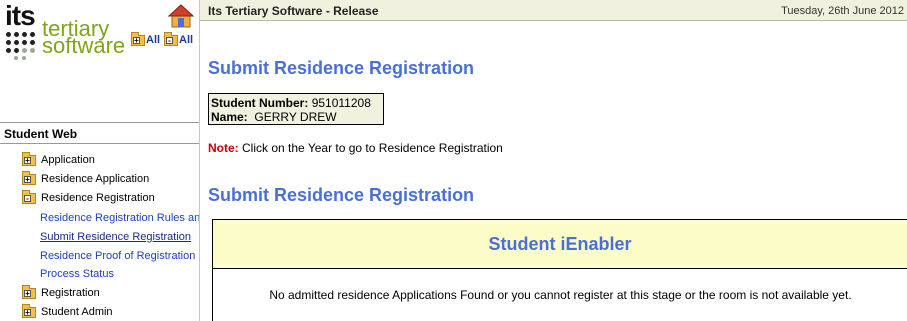 Image resolution: width=907 pixels, height=321 pixels. What do you see at coordinates (20, 15) in the screenshot?
I see `logo-its-text: its` at bounding box center [20, 15].